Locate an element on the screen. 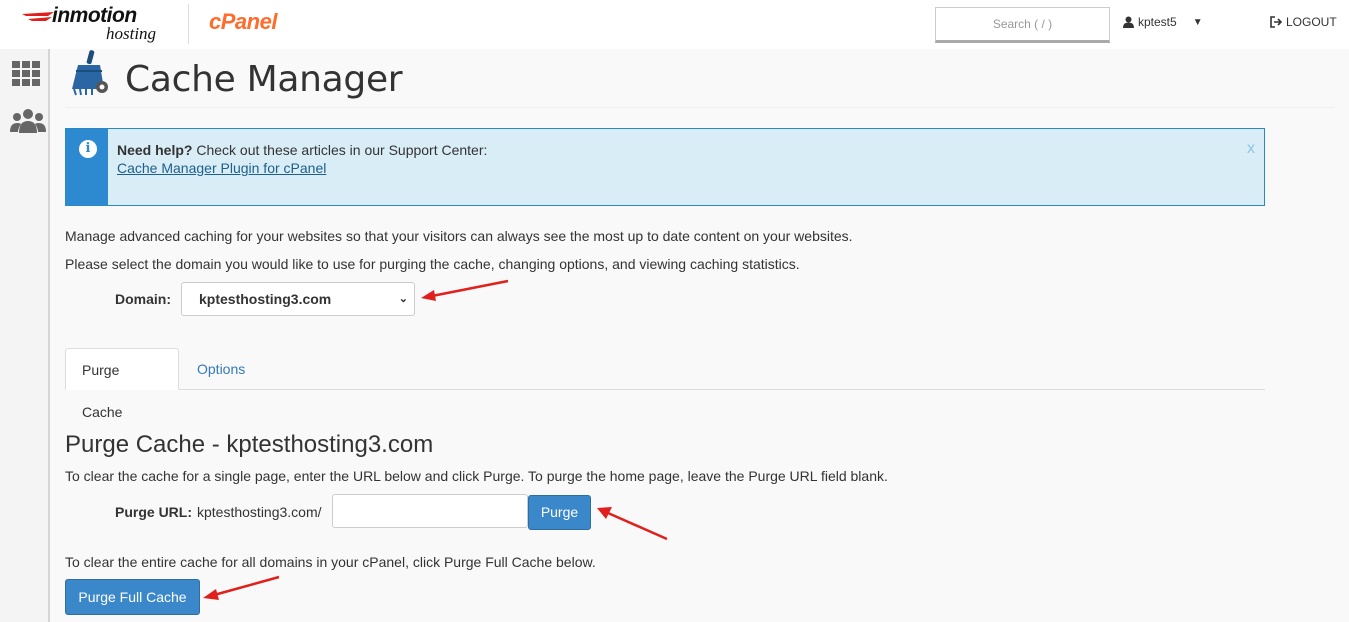 The image size is (1349, 622). purge-full-cache-button: Purge Full Cache is located at coordinates (132, 597).